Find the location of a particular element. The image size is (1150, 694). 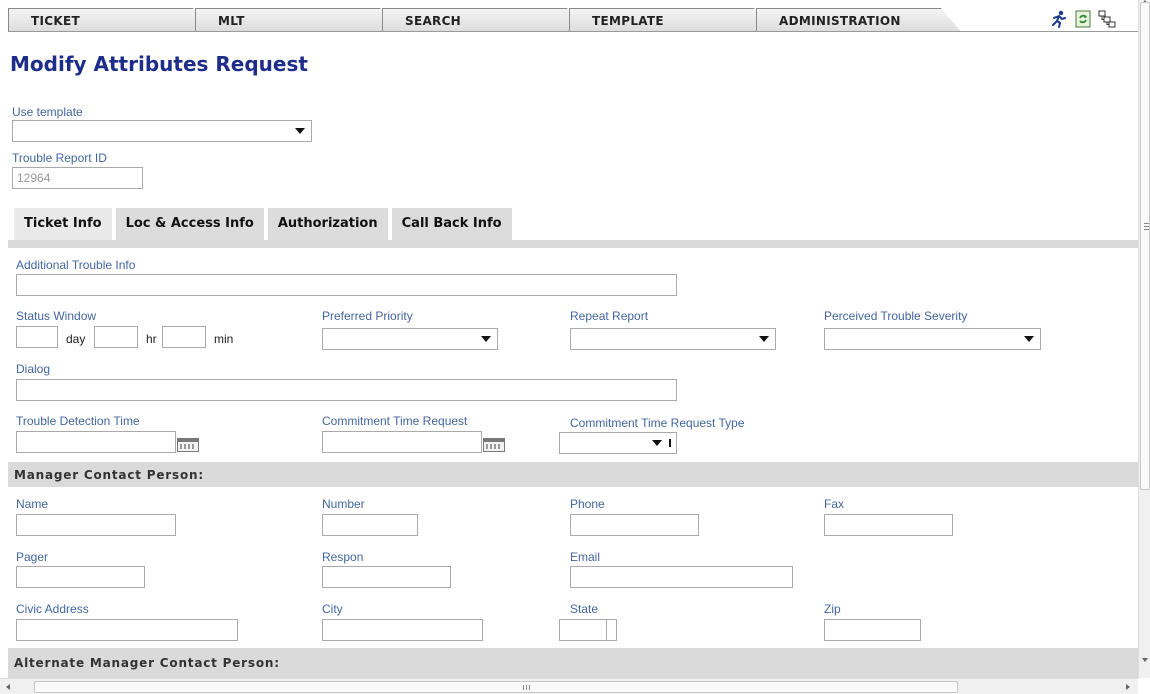

section-title: Alternate Manager Contact Person: is located at coordinates (147, 663).